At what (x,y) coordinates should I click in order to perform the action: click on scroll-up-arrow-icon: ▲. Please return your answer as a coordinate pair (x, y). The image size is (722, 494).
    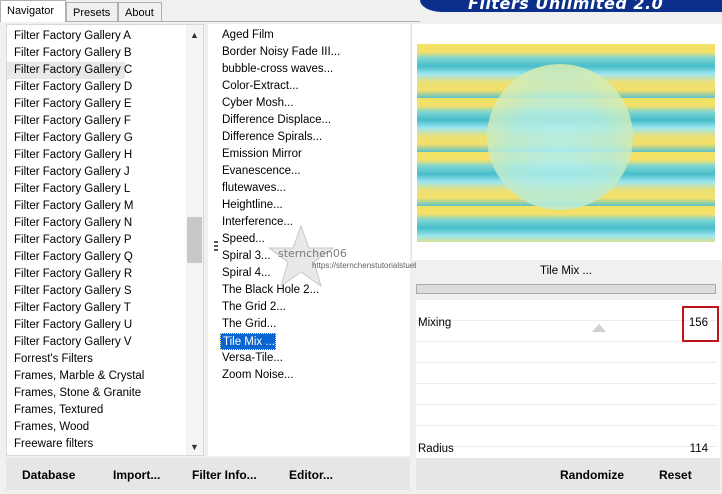
    Looking at the image, I should click on (194, 35).